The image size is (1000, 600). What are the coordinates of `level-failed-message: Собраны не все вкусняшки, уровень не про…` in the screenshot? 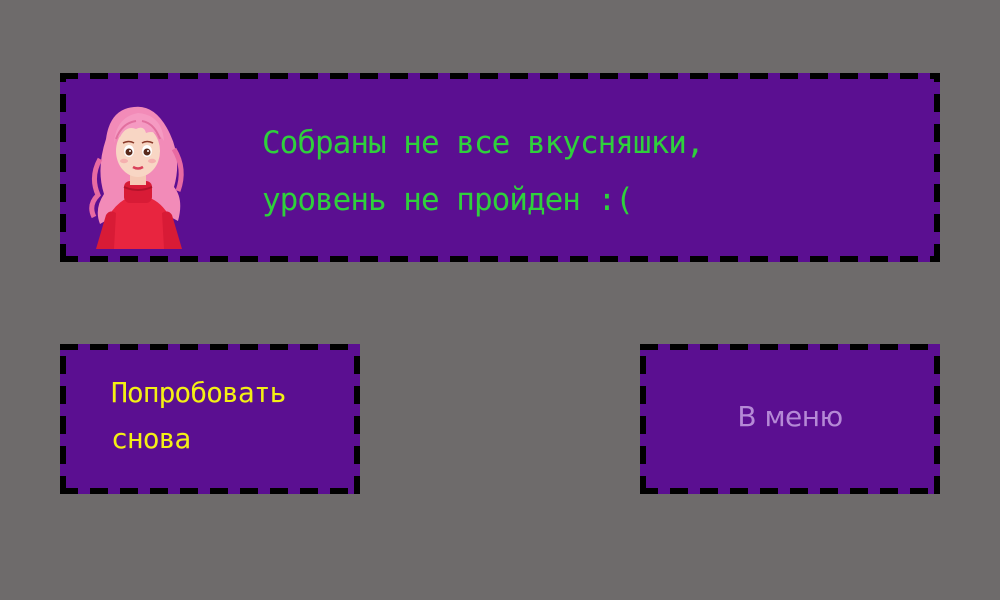 It's located at (582, 172).